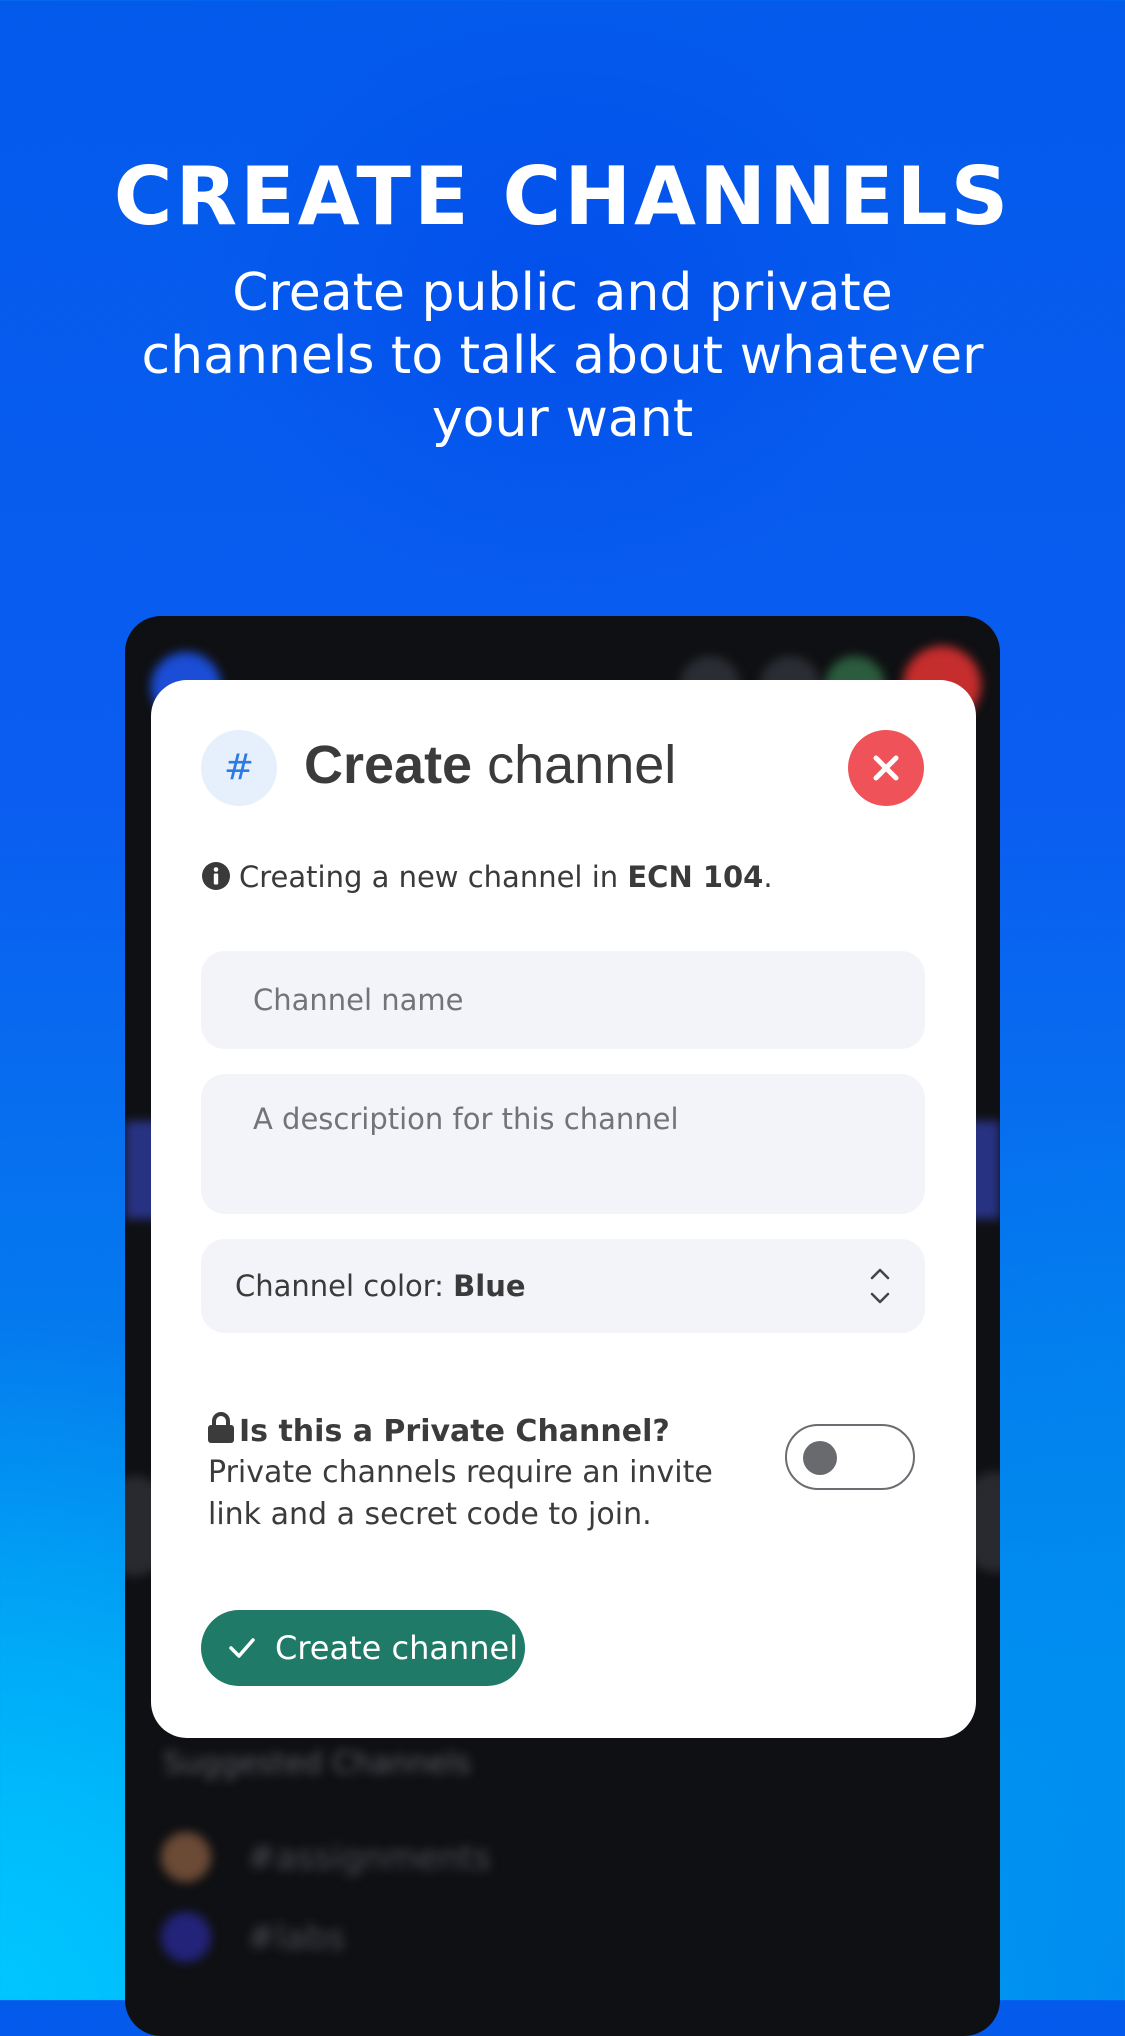 This screenshot has width=1125, height=2036. Describe the element at coordinates (242, 1648) in the screenshot. I see `check-icon` at that location.